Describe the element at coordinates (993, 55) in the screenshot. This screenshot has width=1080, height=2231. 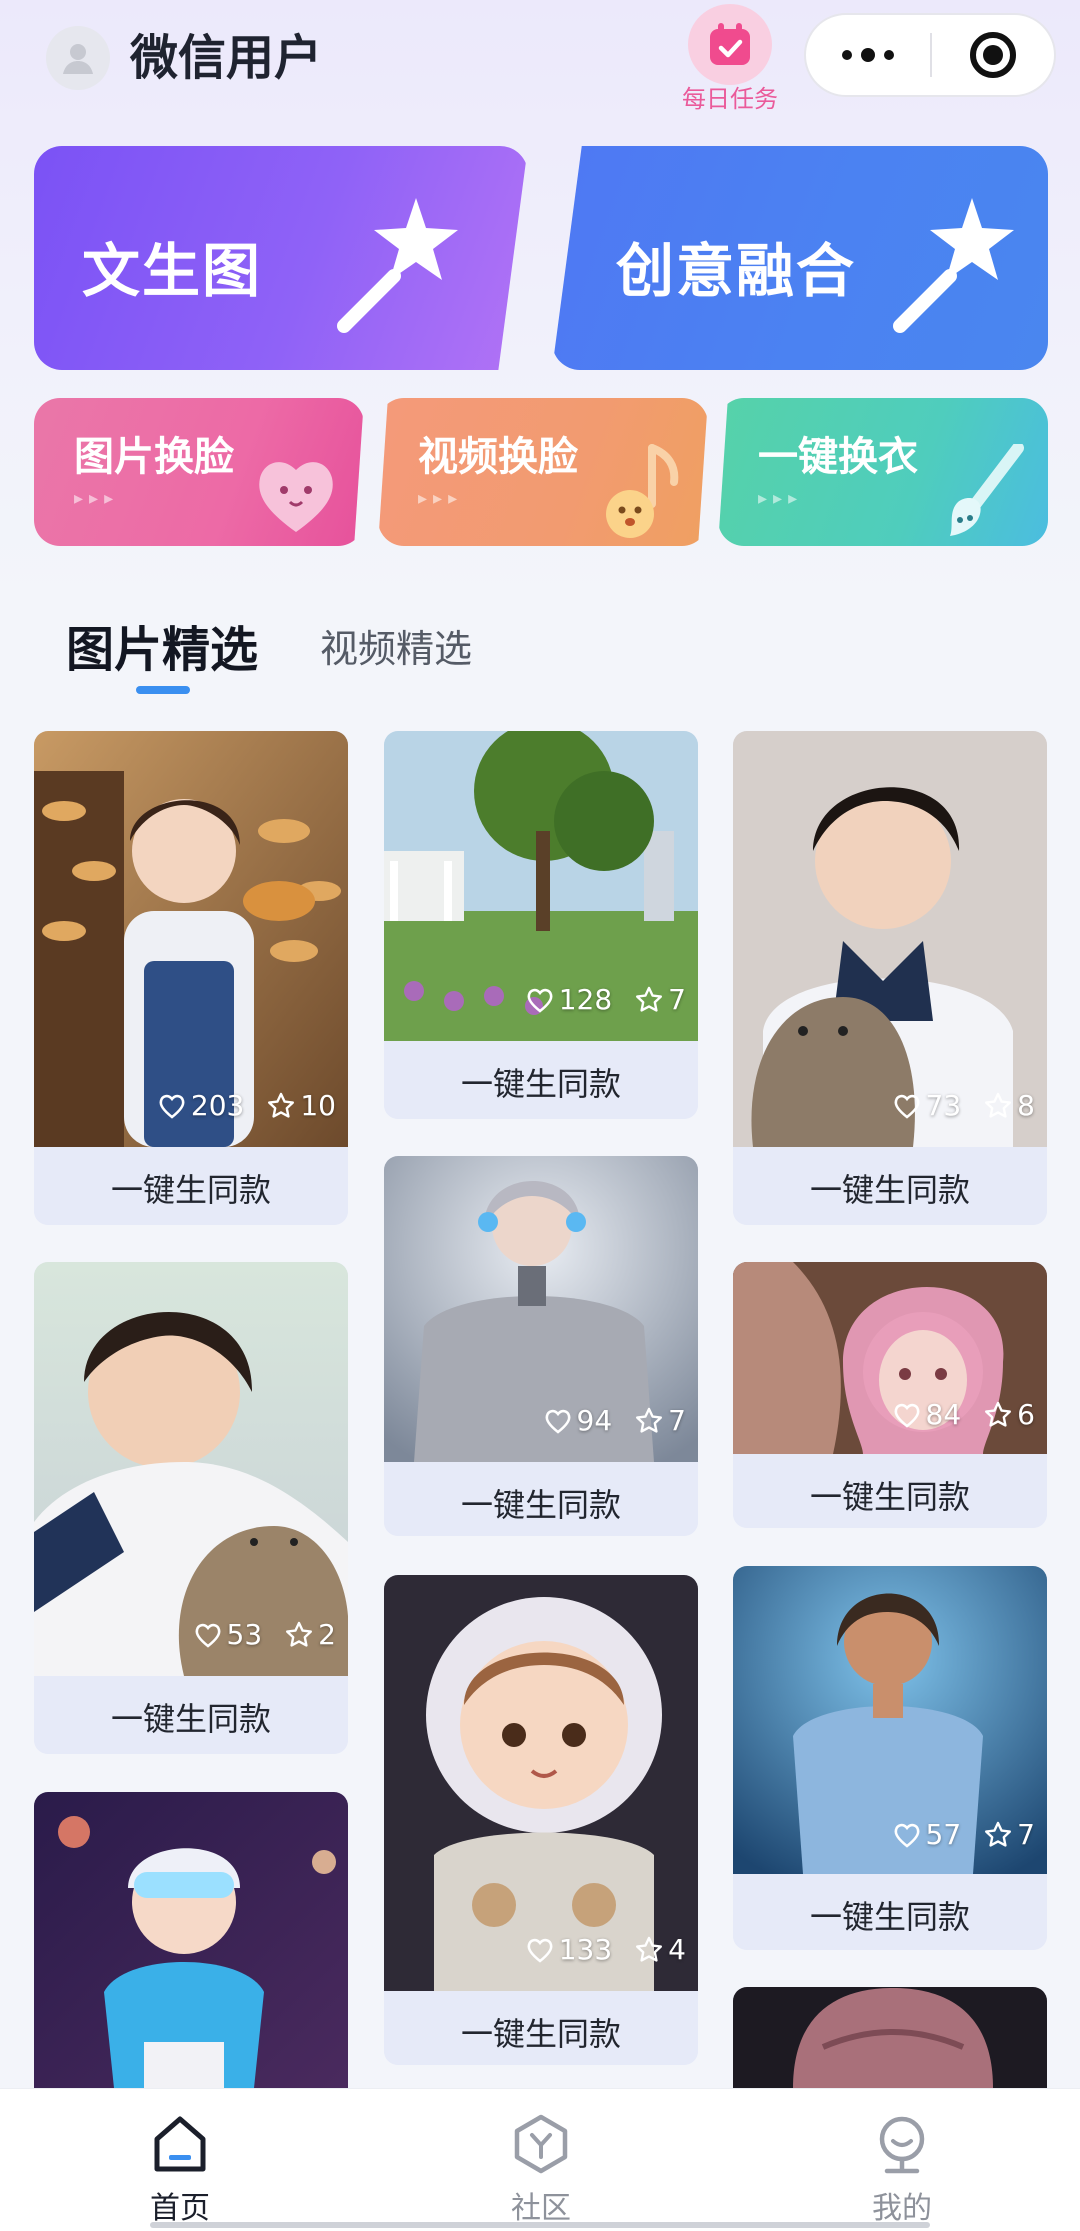
I see `target-close-icon` at that location.